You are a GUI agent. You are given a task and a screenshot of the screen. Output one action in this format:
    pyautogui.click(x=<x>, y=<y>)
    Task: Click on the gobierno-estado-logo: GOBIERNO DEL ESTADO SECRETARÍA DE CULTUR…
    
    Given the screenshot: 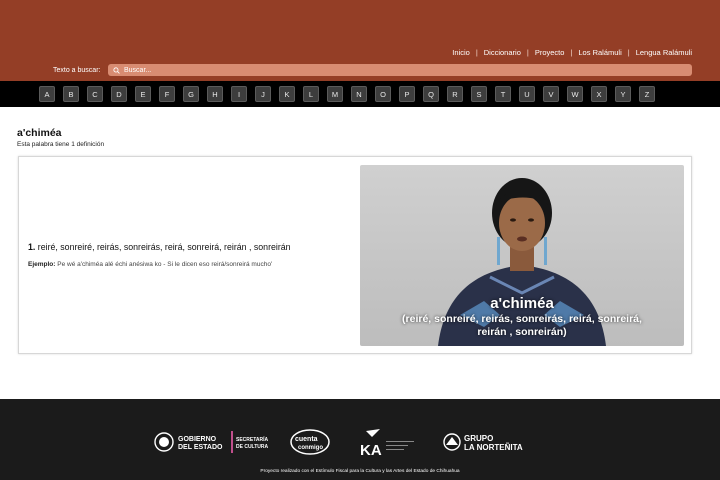 What is the action you would take?
    pyautogui.click(x=211, y=442)
    